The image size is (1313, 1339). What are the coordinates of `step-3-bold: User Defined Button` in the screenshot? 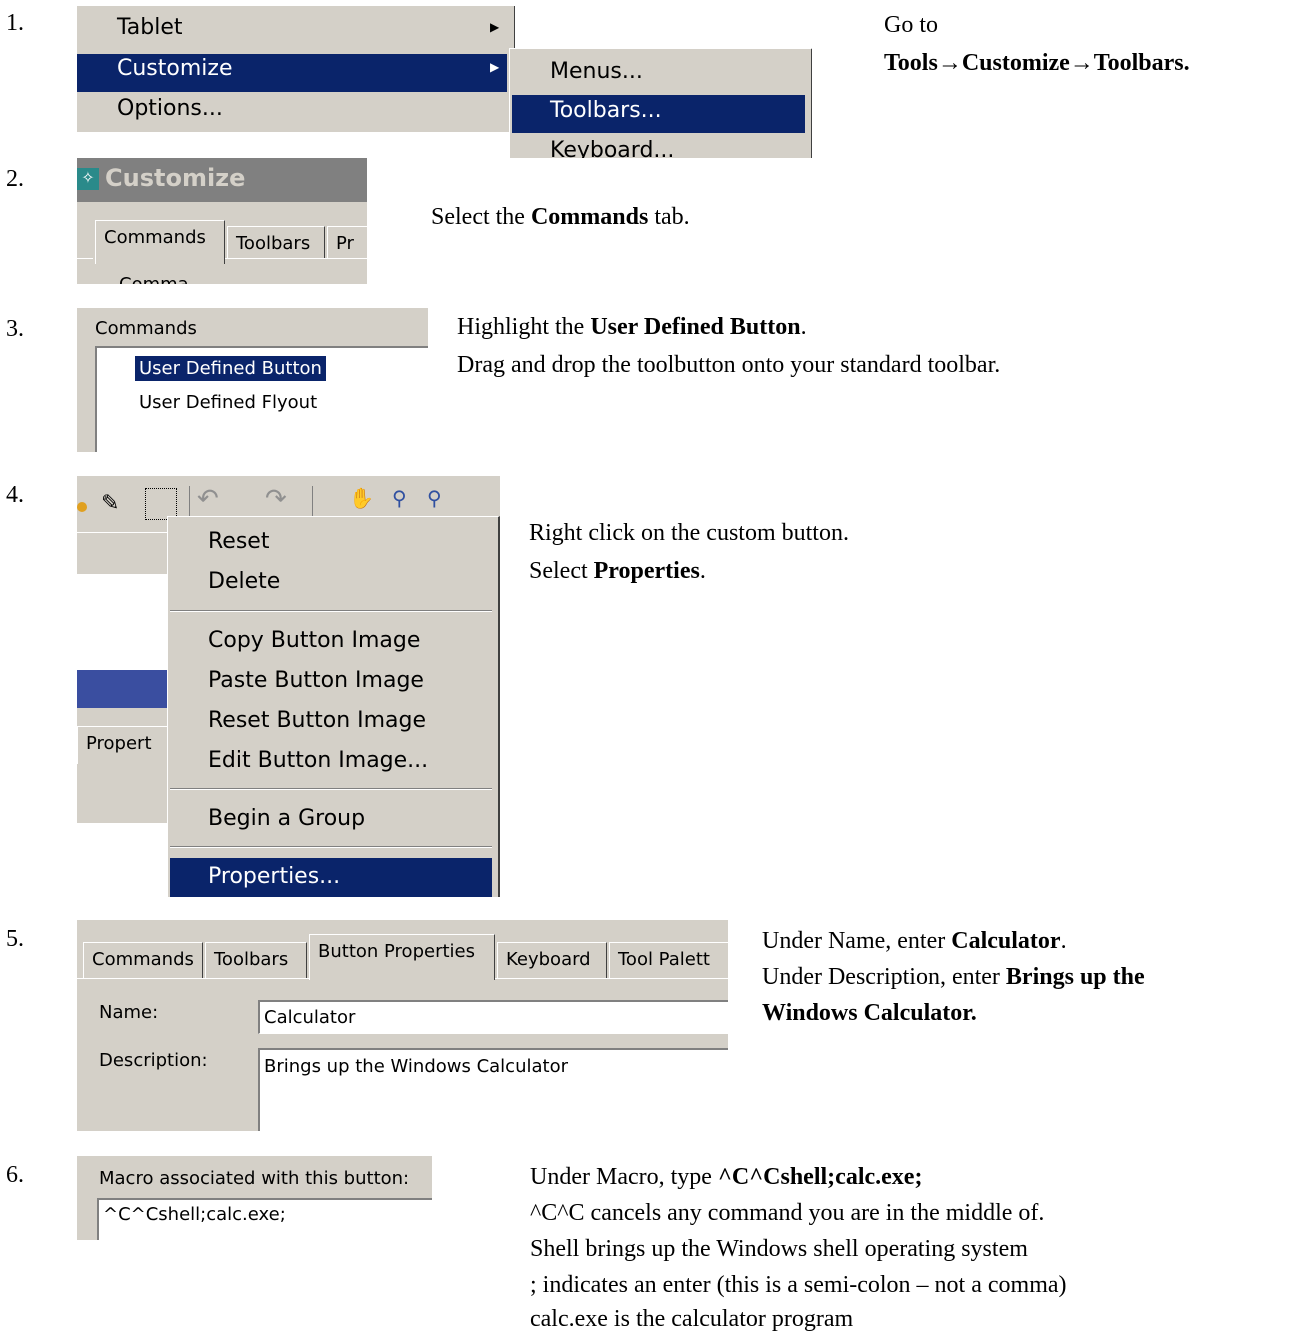 It's located at (695, 327).